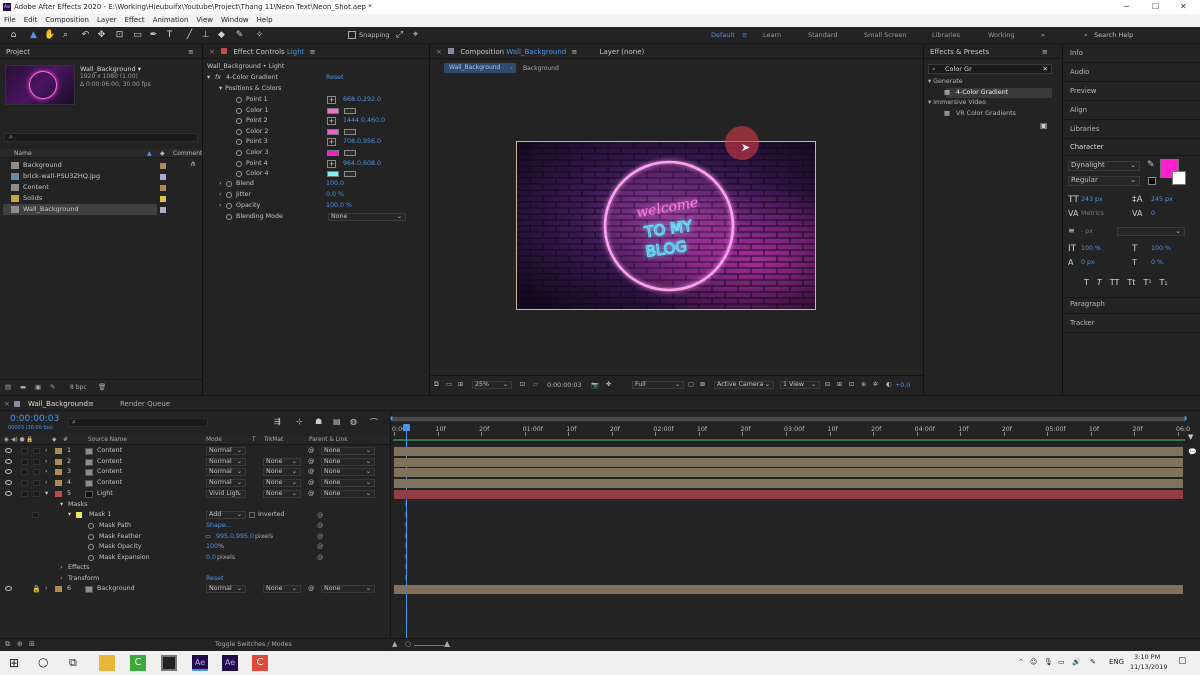 Image resolution: width=1200 pixels, height=675 pixels. I want to click on expand-modes-icon: ⊞, so click(32, 644).